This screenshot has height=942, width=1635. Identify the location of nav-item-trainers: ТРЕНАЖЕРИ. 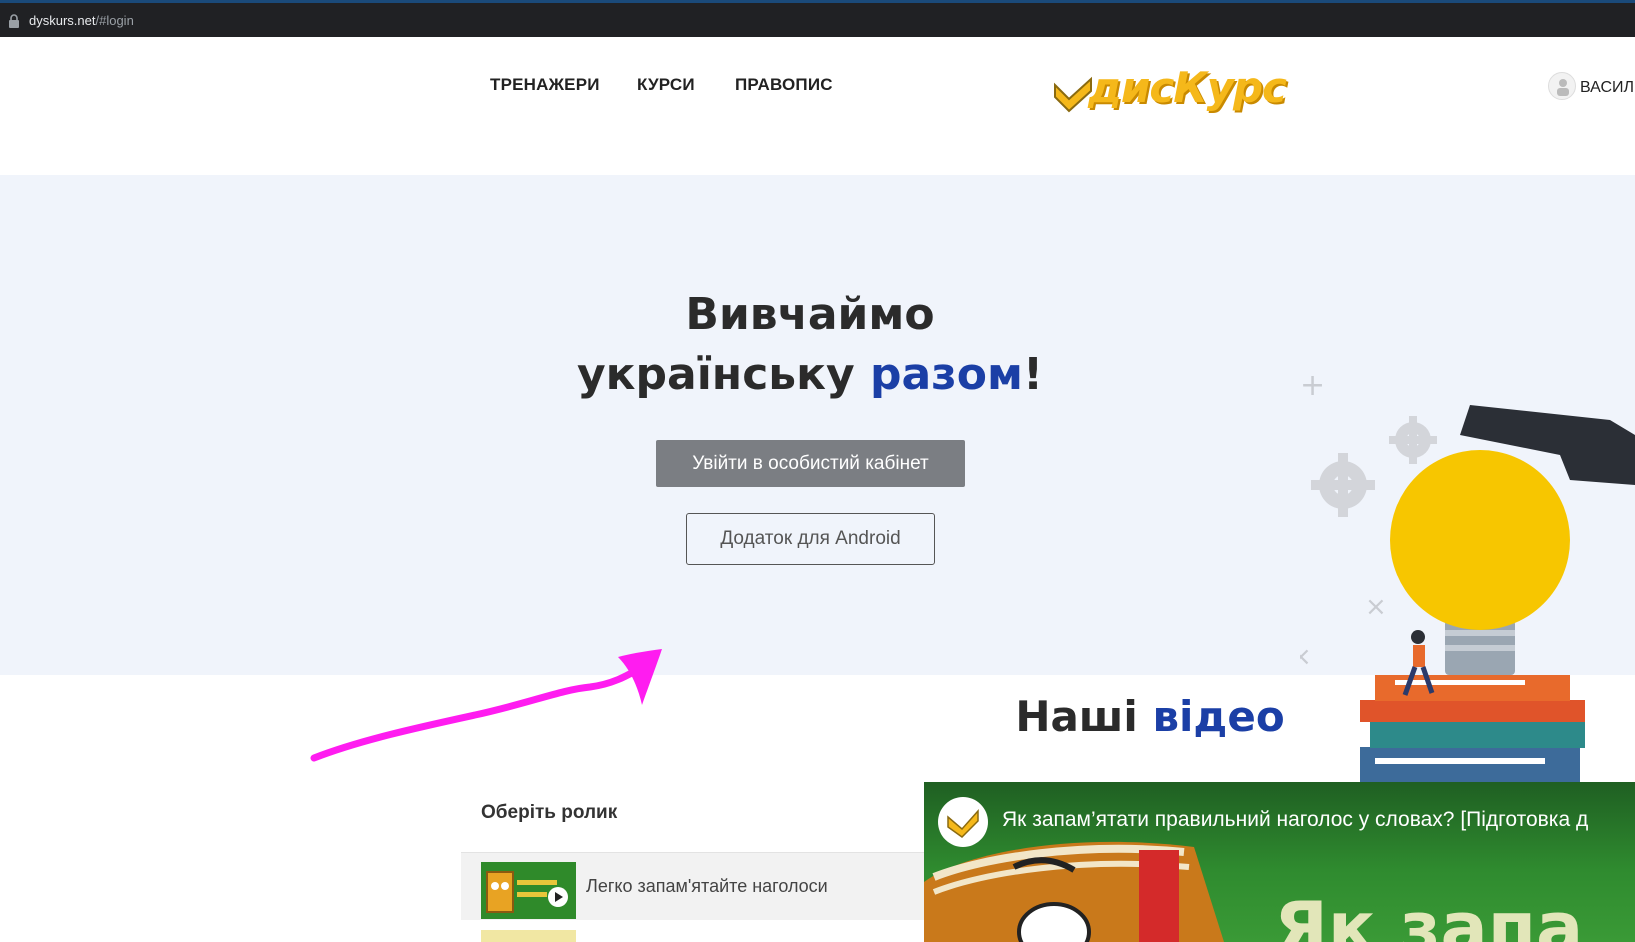
(545, 85).